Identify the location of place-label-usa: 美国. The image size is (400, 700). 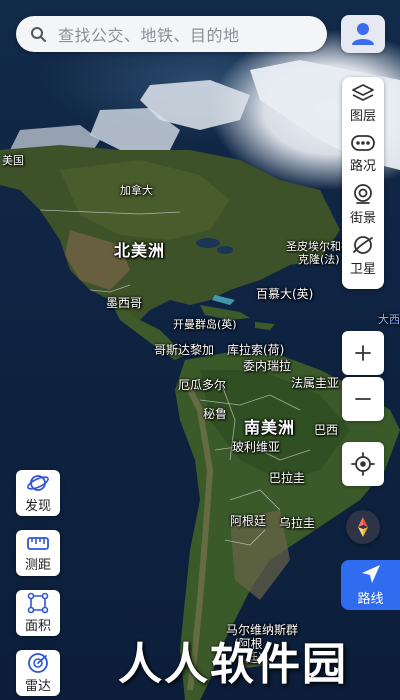
(13, 160).